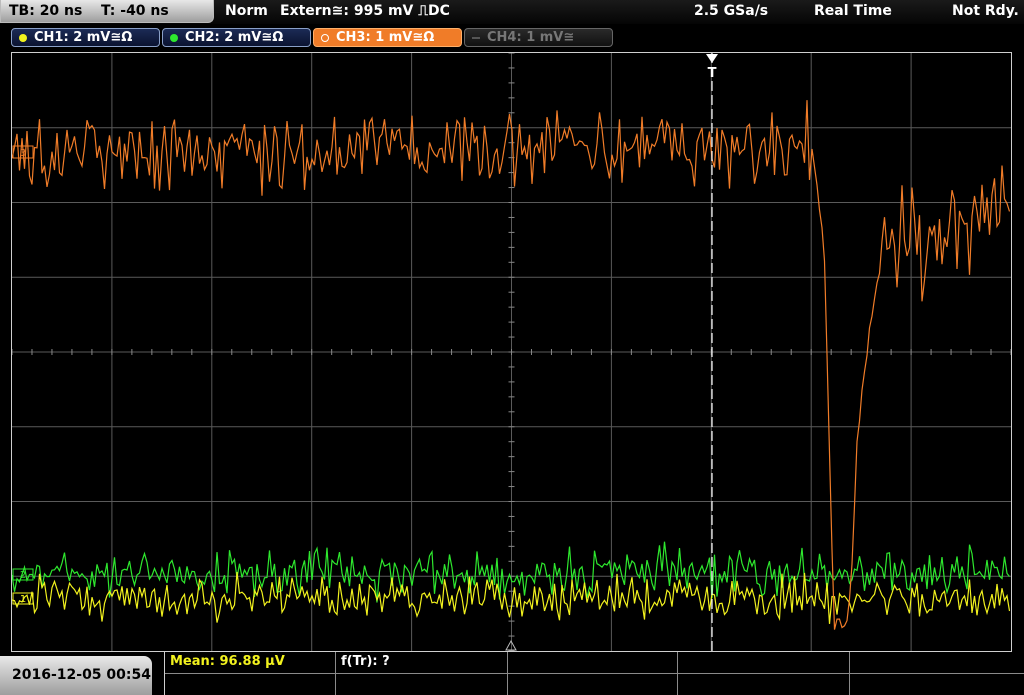  What do you see at coordinates (365, 11) in the screenshot?
I see `trigger-source-label: Extern≅: 995 mV ⎍DC` at bounding box center [365, 11].